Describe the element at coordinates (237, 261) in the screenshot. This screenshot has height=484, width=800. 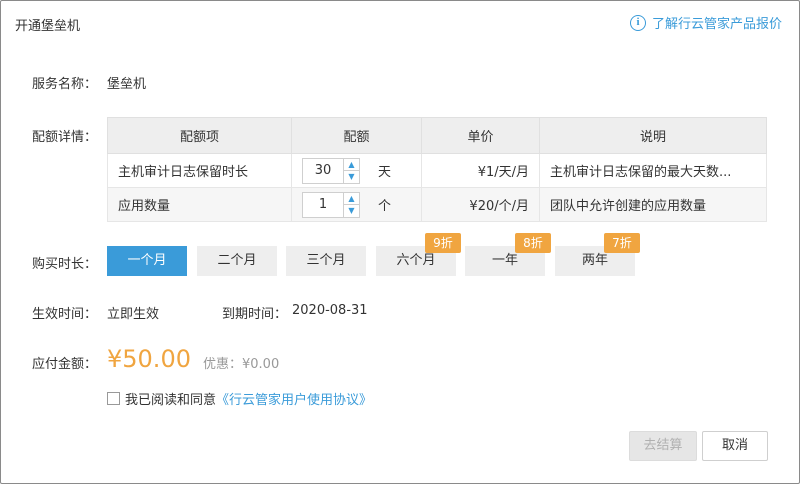
I see `duration-option-2-months: 二个月` at that location.